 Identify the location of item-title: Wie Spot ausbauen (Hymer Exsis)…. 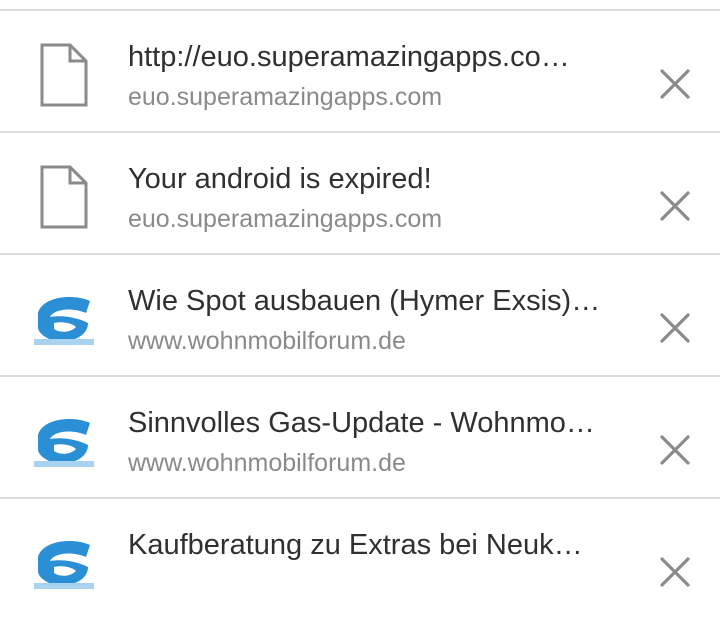
(364, 301).